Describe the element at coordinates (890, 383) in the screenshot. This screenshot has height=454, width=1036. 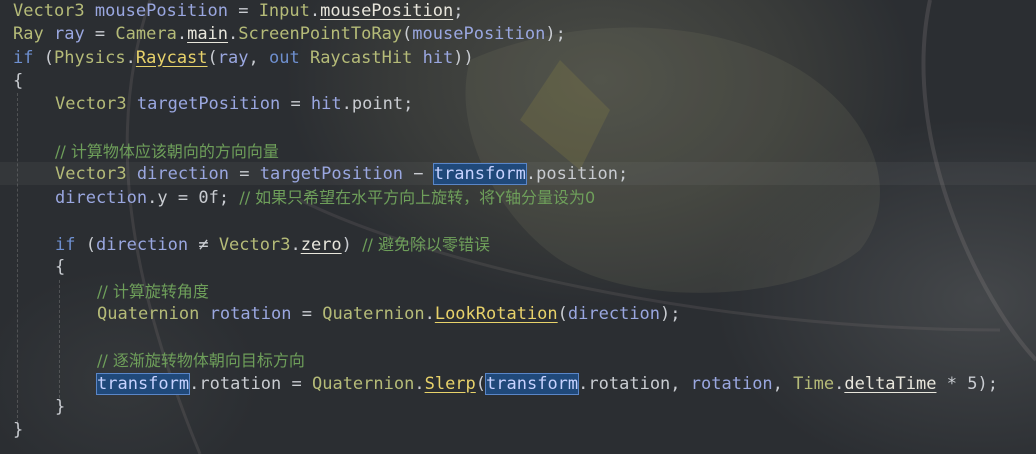
I see `code-member-reference: deltaTime` at that location.